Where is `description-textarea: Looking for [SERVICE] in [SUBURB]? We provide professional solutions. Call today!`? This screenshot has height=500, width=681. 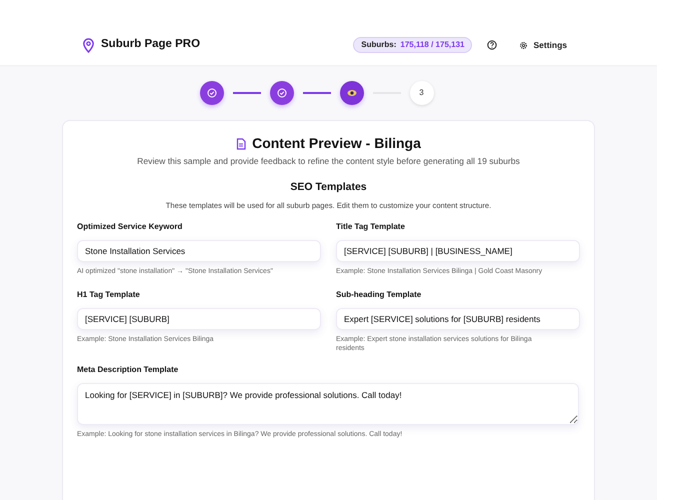 description-textarea: Looking for [SERVICE] in [SUBURB]? We provide professional solutions. Call today! is located at coordinates (328, 403).